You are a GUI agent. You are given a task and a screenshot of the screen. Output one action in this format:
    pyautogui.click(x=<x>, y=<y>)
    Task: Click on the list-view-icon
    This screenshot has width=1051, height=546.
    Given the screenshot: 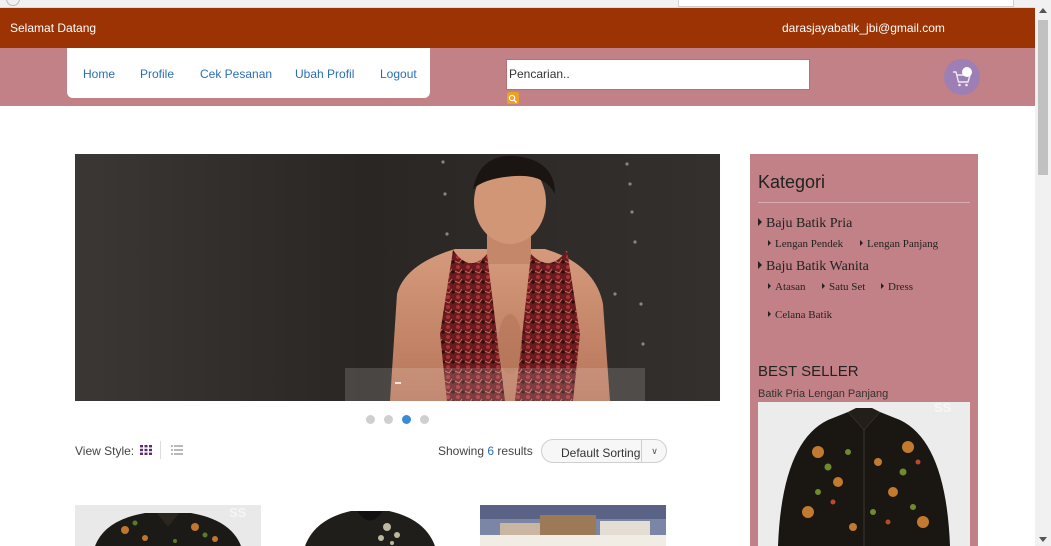 What is the action you would take?
    pyautogui.click(x=177, y=450)
    